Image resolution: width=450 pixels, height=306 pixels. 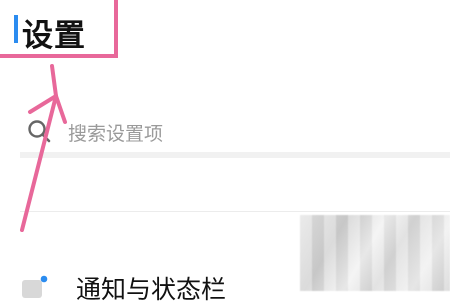 What do you see at coordinates (151, 289) in the screenshot?
I see `settings-item-label: 通知与状态栏` at bounding box center [151, 289].